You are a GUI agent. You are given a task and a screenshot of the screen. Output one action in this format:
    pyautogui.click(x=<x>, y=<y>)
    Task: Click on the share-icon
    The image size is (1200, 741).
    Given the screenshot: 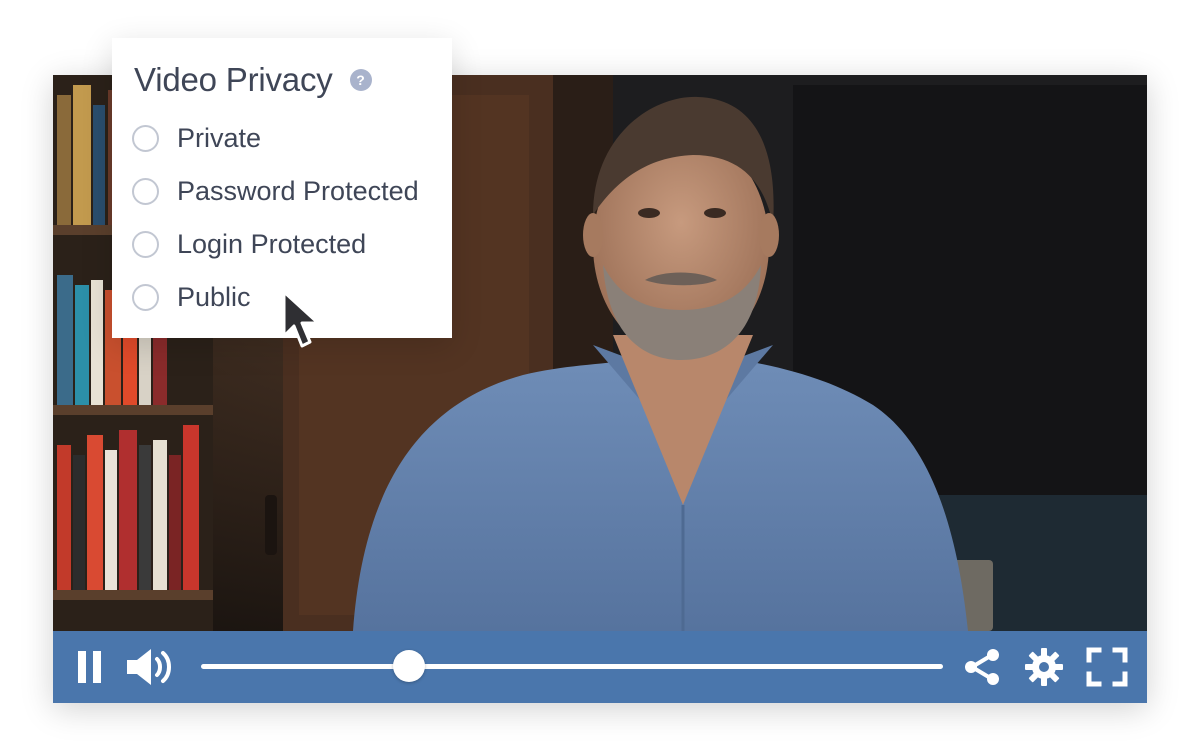 What is the action you would take?
    pyautogui.click(x=982, y=667)
    